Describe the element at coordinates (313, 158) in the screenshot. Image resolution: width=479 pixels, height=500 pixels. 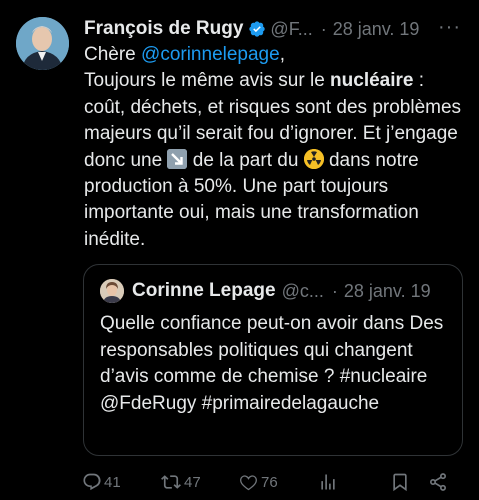
I see `radioactive-emoji-icon` at that location.